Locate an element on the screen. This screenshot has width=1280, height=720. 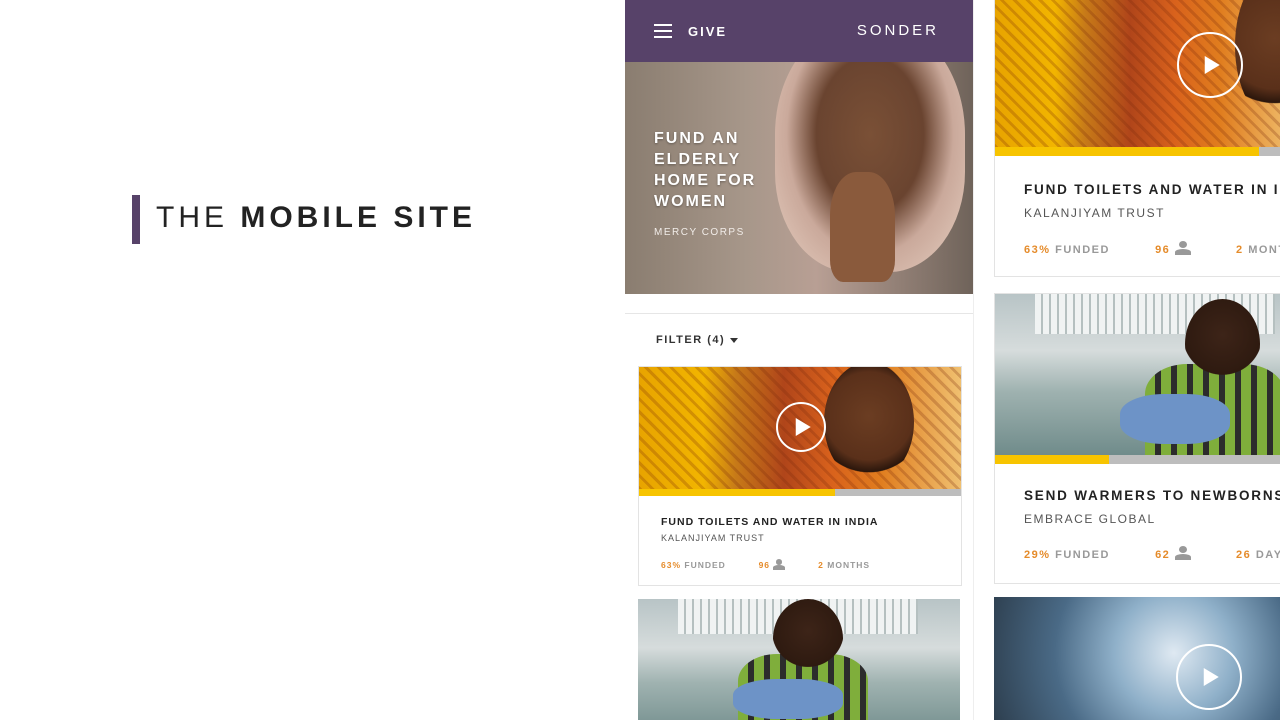
heading-accent-bar is located at coordinates (136, 219).